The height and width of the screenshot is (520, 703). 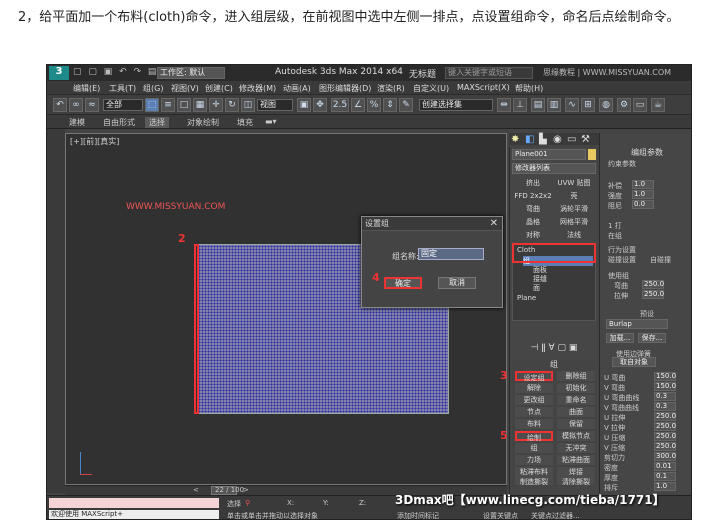 I want to click on utilities-tab-icon: ⚒, so click(x=585, y=139).